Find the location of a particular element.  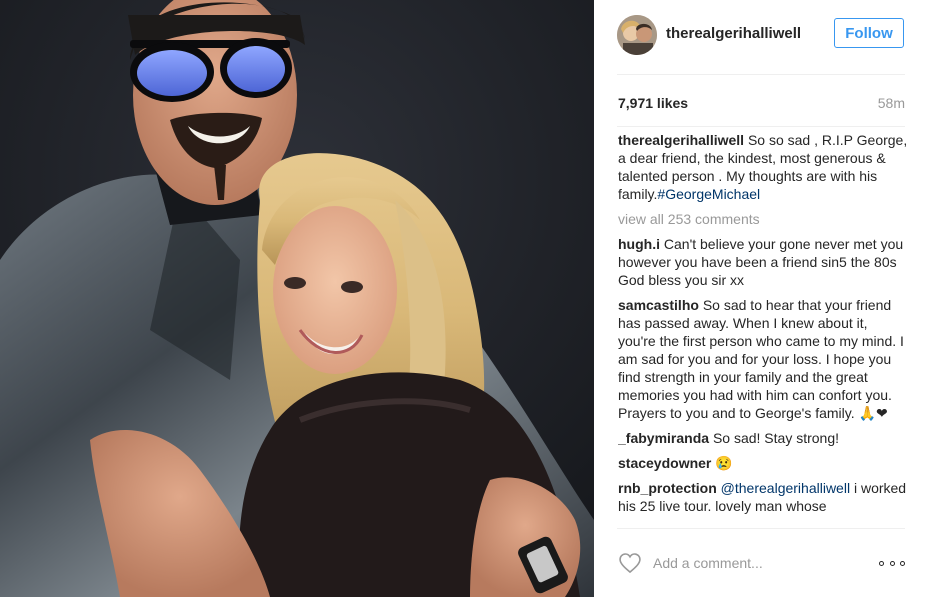

more-options-icon is located at coordinates (892, 563).